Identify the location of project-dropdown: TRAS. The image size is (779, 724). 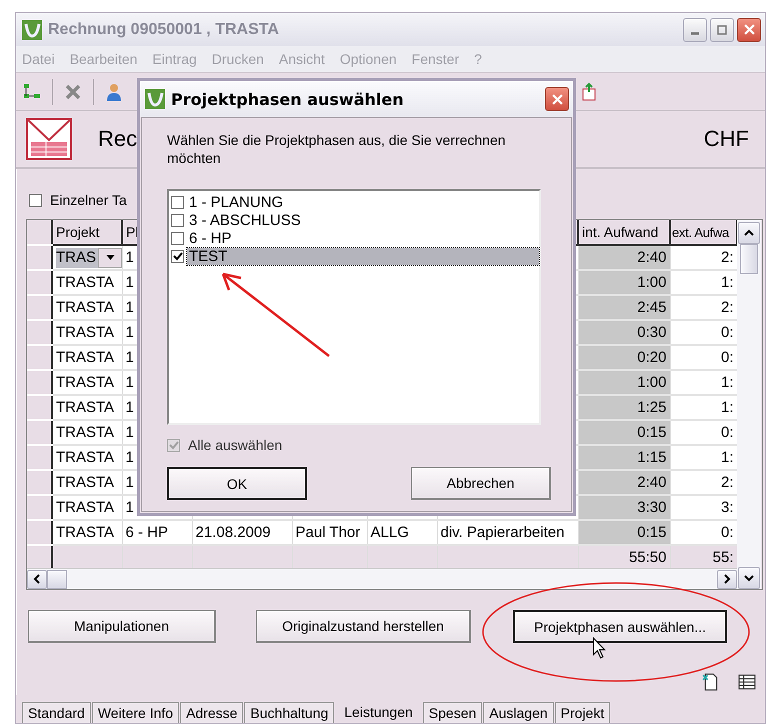
(88, 258).